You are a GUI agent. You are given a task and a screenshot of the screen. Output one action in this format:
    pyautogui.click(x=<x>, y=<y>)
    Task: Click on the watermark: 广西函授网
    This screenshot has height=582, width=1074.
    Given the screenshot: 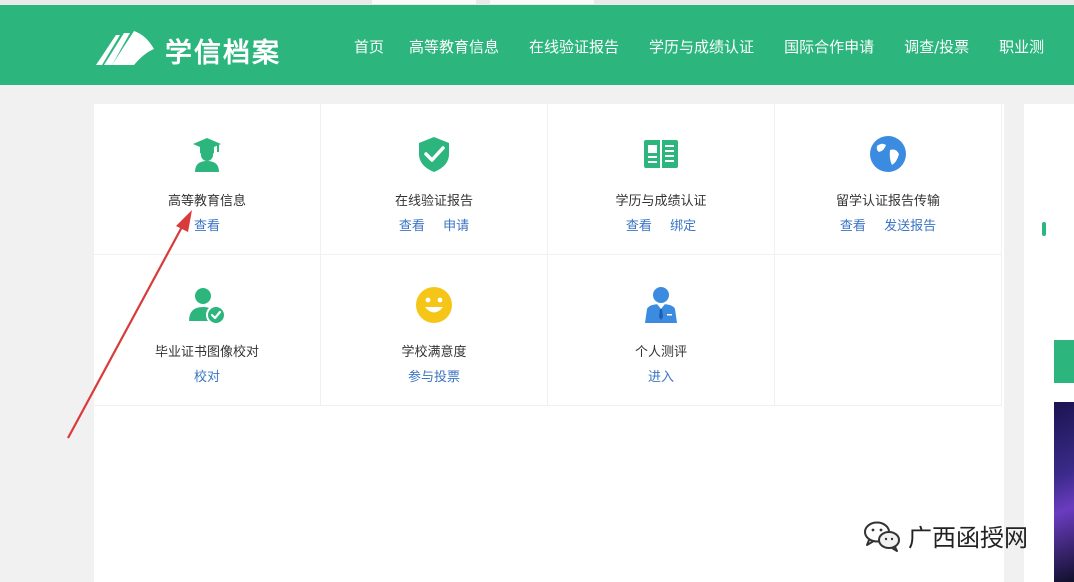 What is the action you would take?
    pyautogui.click(x=945, y=535)
    